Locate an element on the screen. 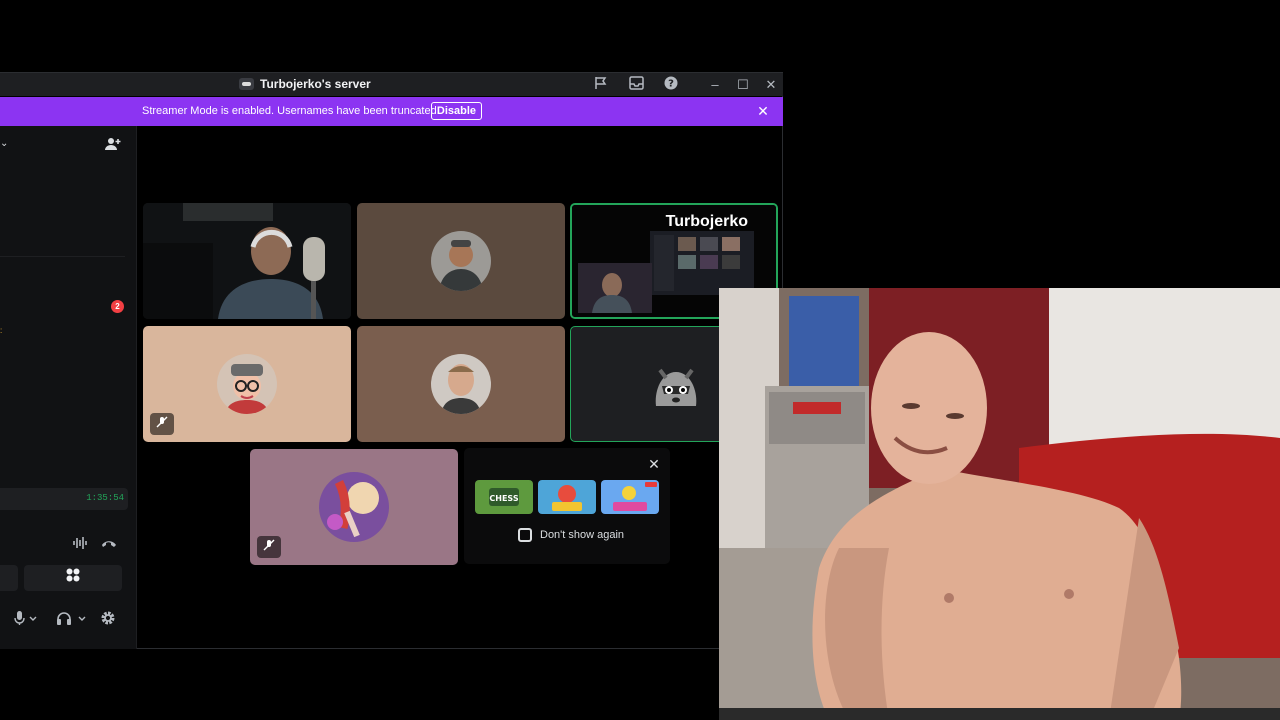 Image resolution: width=1280 pixels, height=720 pixels. close-window-button: ✕ is located at coordinates (771, 84).